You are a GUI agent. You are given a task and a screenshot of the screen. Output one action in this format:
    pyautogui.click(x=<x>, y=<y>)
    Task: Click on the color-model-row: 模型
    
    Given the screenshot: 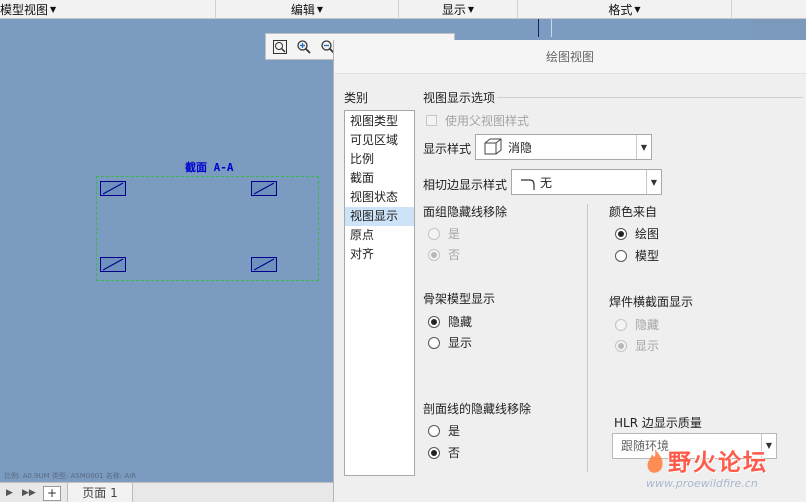 What is the action you would take?
    pyautogui.click(x=637, y=255)
    